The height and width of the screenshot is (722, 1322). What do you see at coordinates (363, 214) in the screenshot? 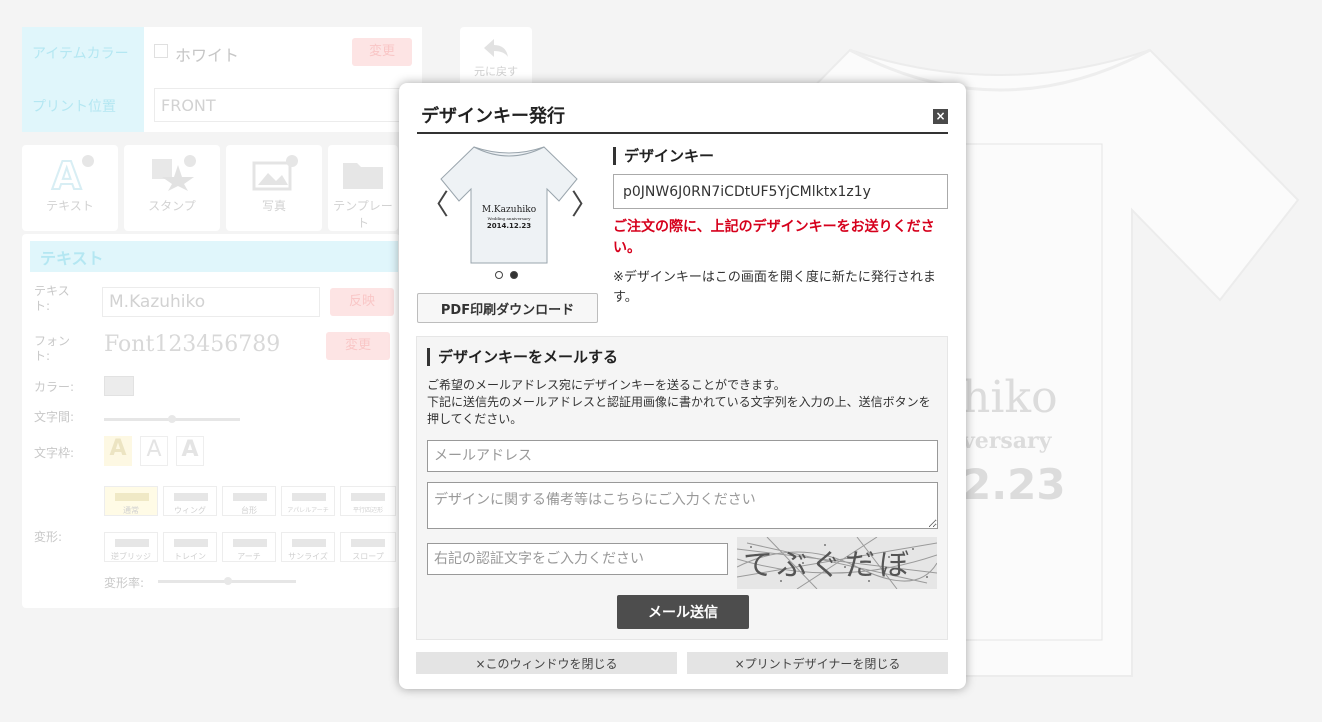
I see `tool-template-label: テンプレート` at bounding box center [363, 214].